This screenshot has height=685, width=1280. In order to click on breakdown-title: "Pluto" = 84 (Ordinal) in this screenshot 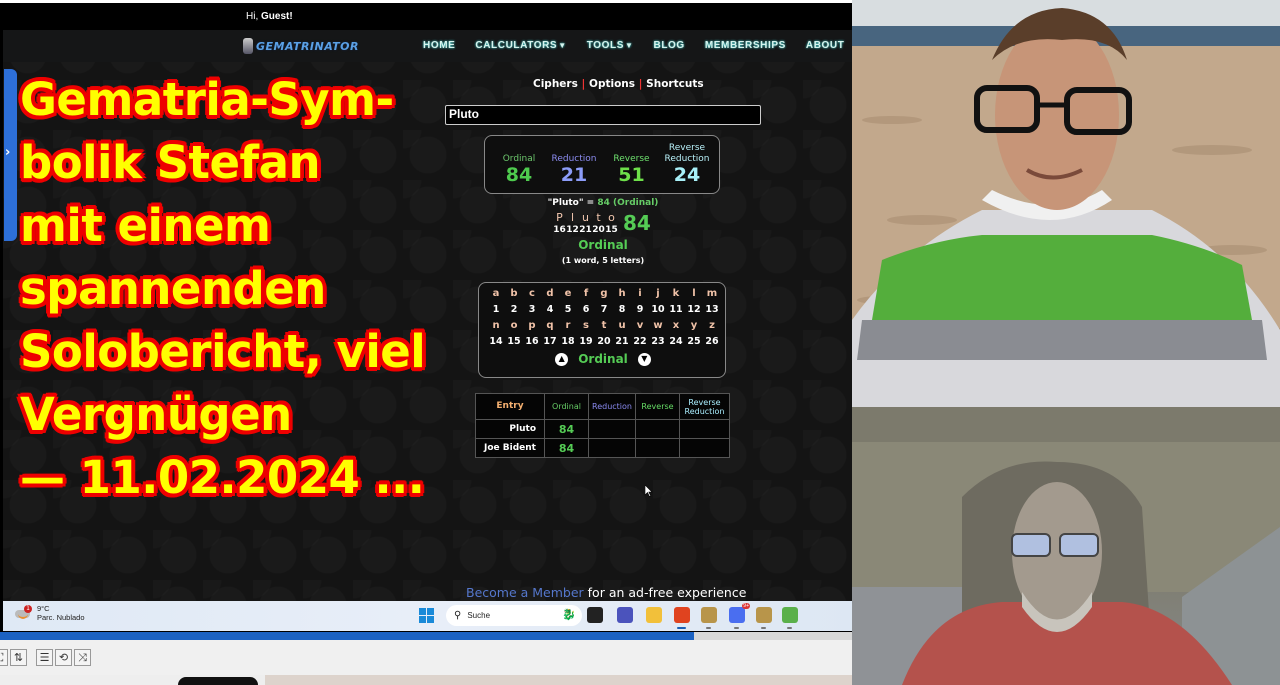, I will do `click(603, 203)`.